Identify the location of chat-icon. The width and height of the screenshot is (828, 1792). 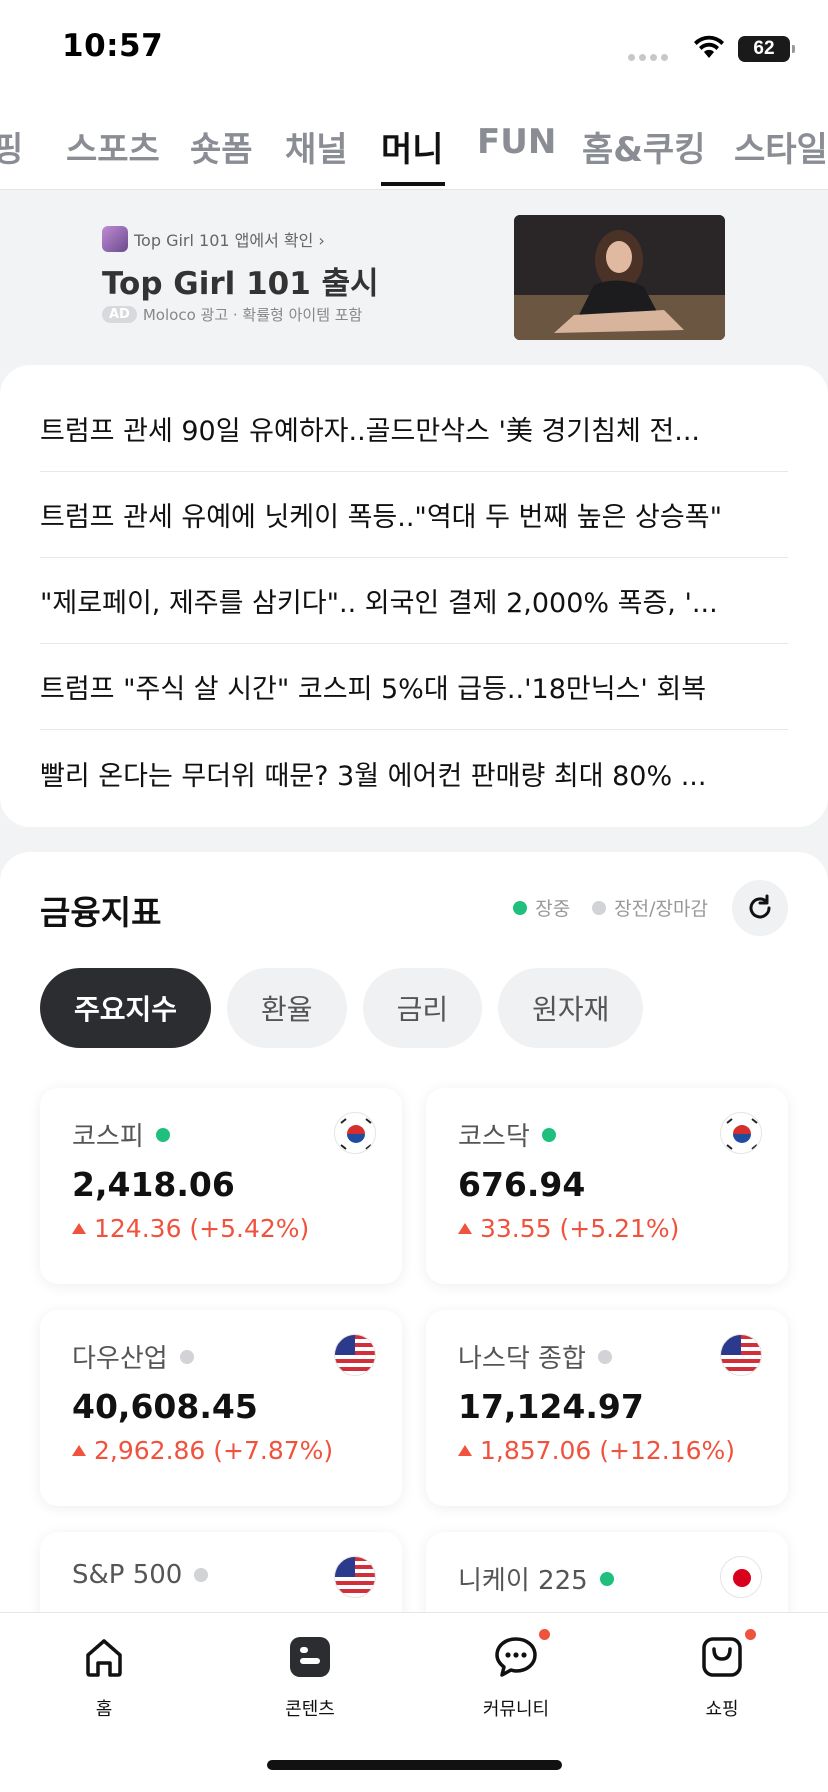
(516, 1657).